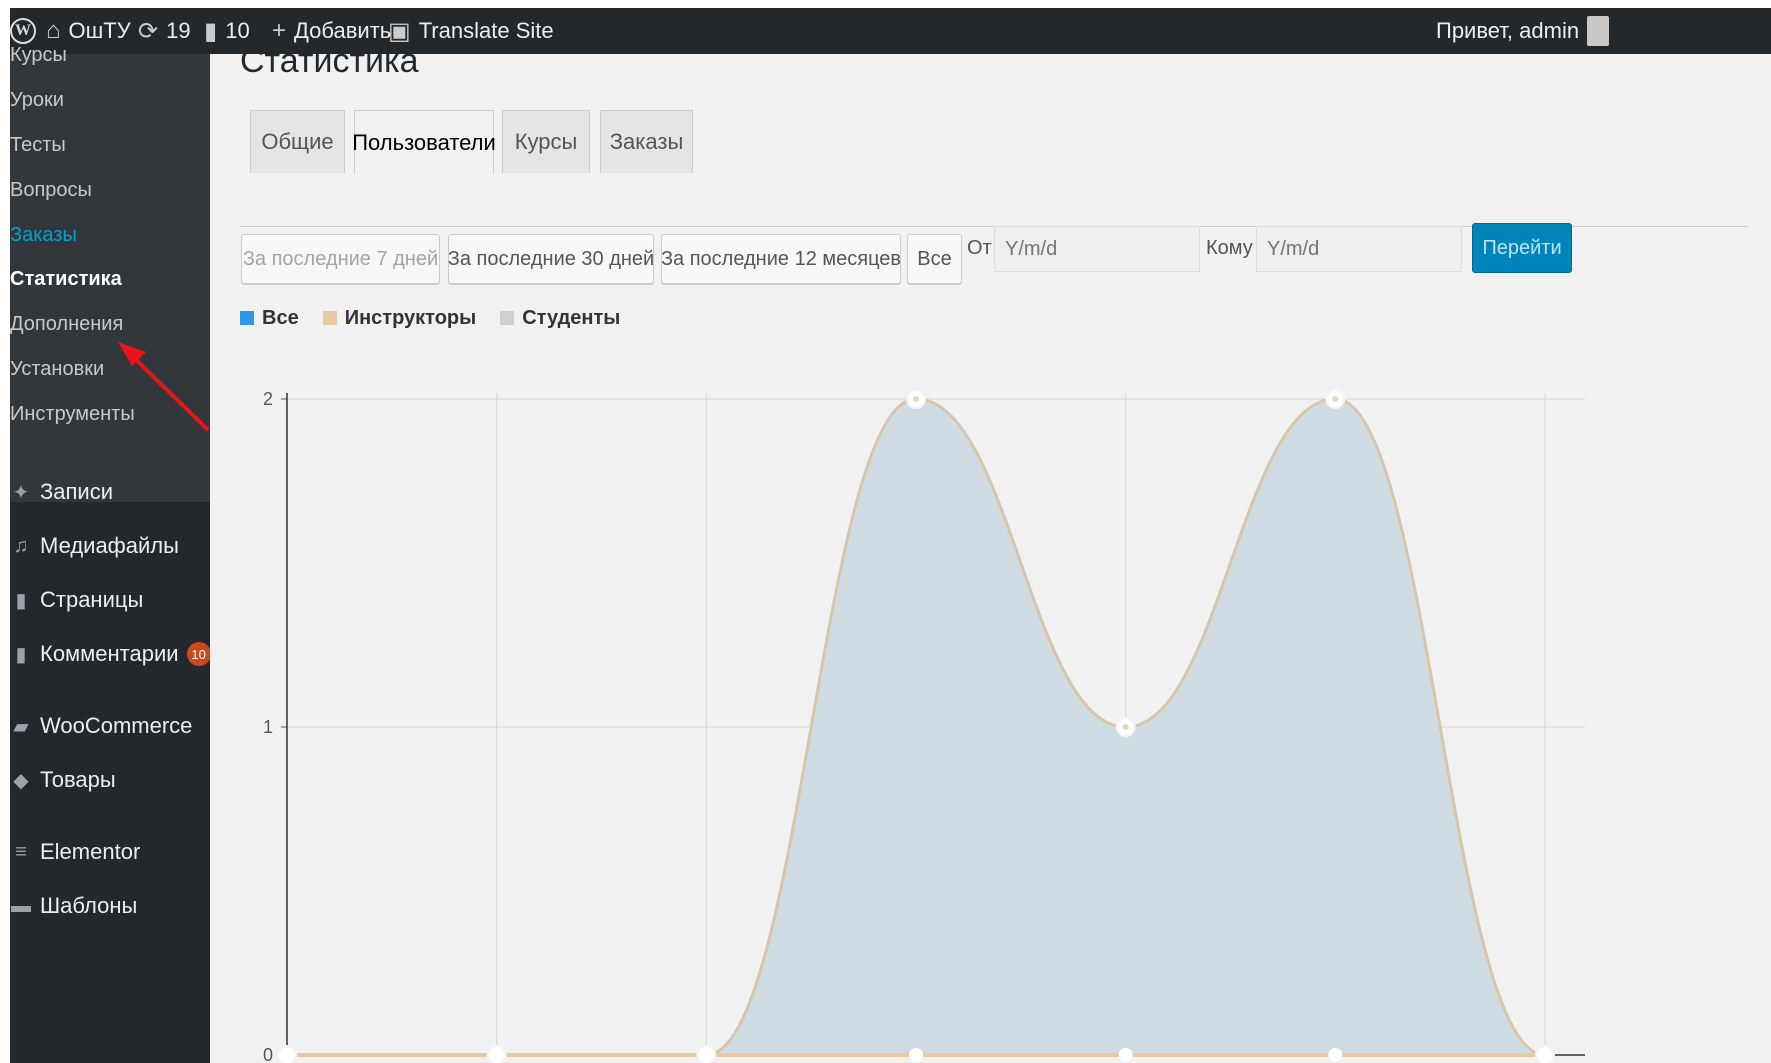 The image size is (1771, 1063). I want to click on submenu-item-addons: Дополнения, so click(66, 324).